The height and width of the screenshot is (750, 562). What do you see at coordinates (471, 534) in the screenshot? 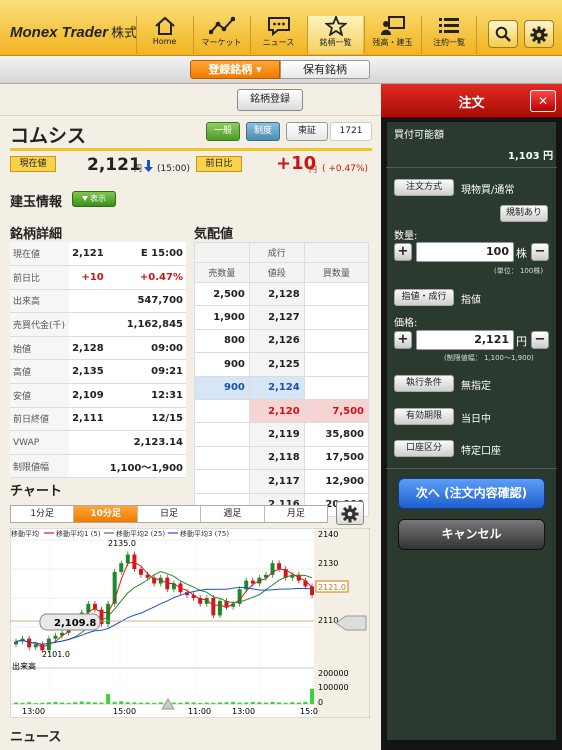
I see `cancel-button: キャンセル` at bounding box center [471, 534].